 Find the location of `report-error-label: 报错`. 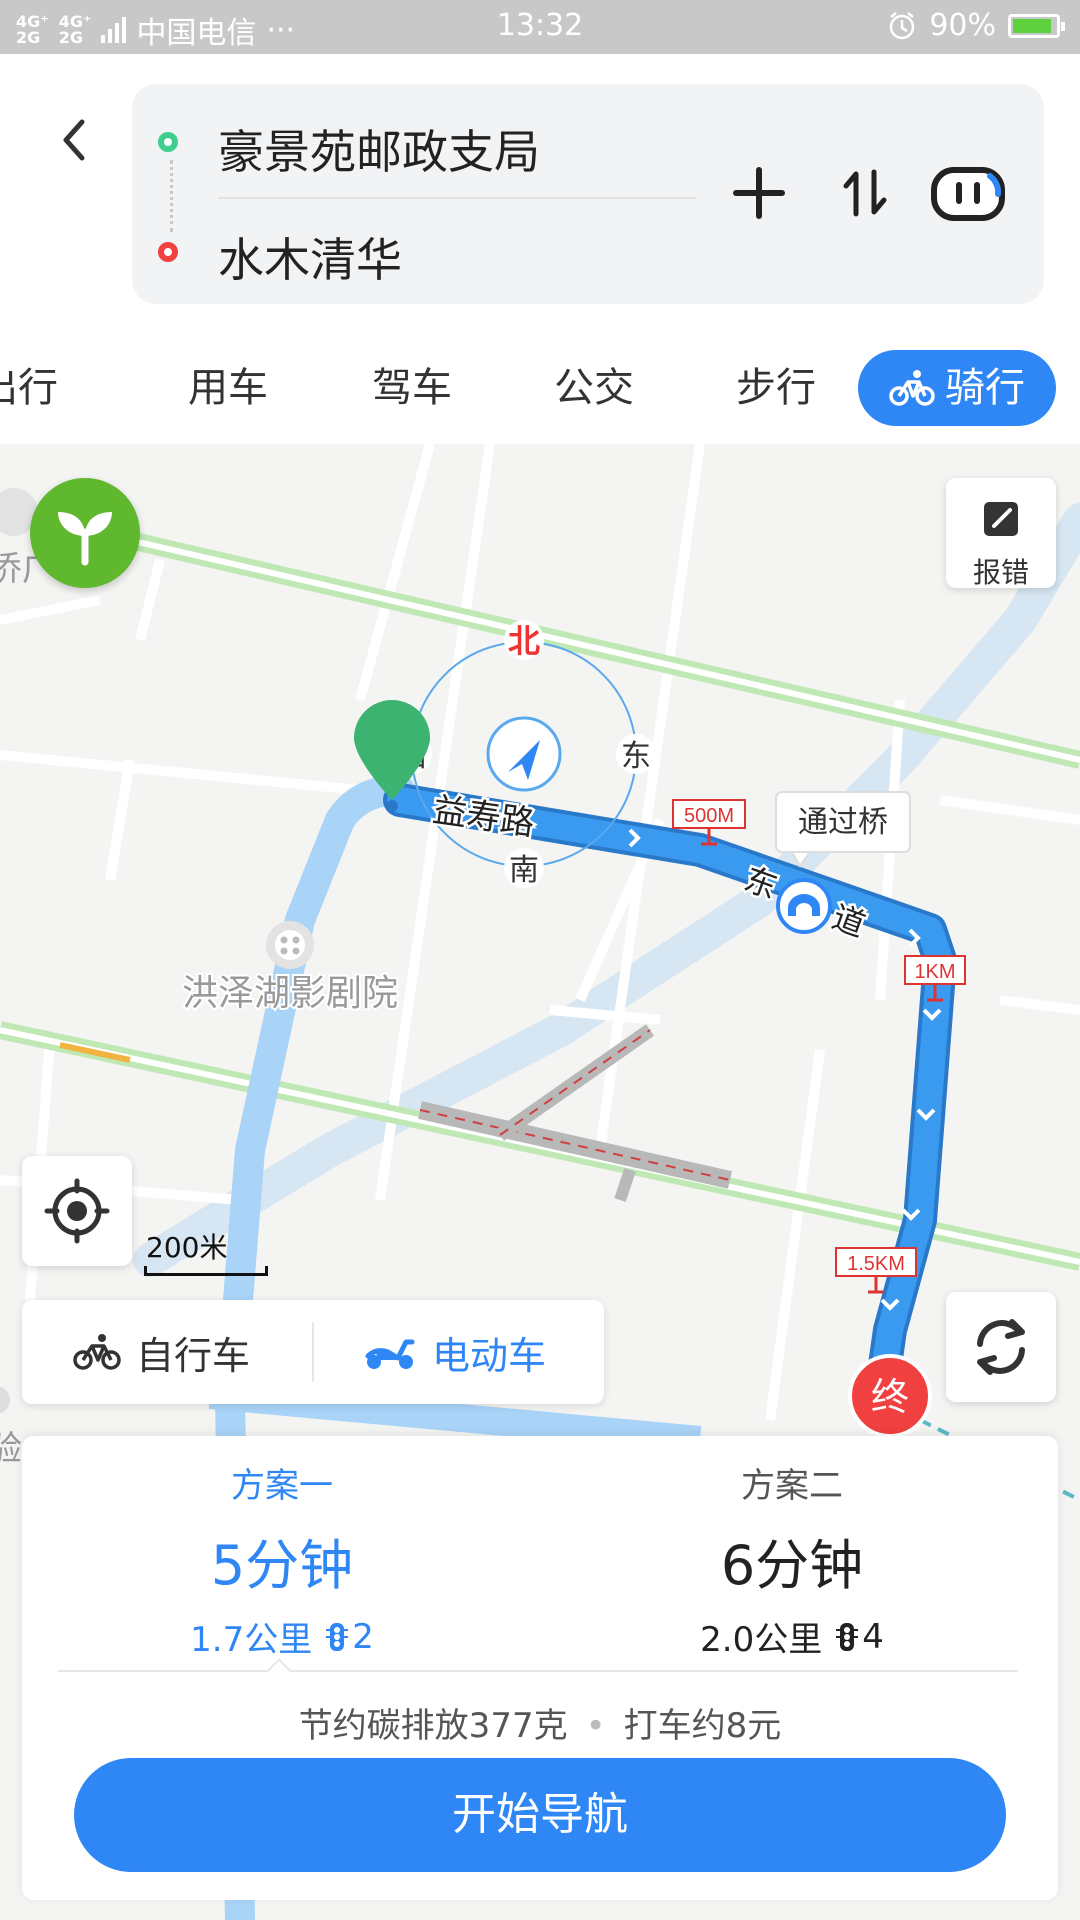

report-error-label: 报错 is located at coordinates (1000, 572).